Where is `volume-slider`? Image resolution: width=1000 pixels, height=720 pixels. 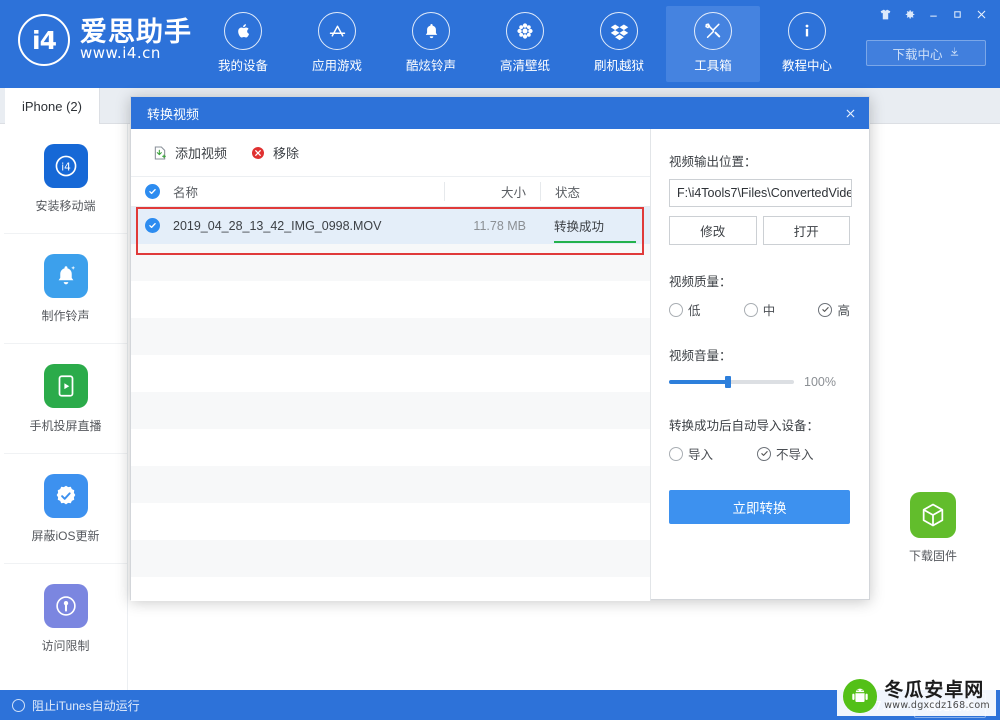
volume-slider is located at coordinates (731, 382).